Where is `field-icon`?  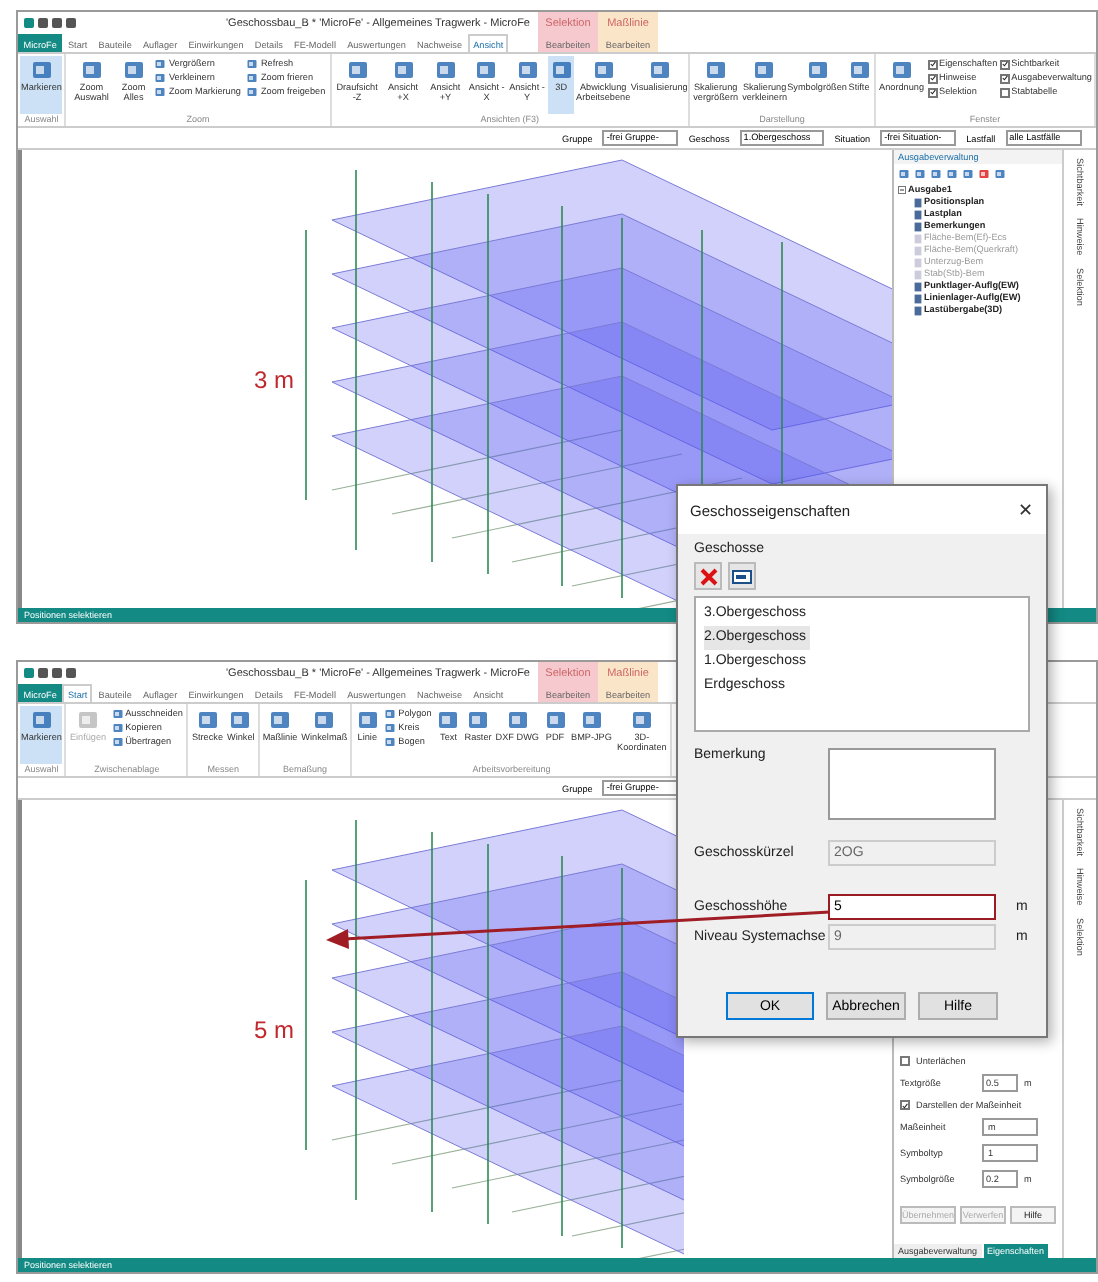 field-icon is located at coordinates (742, 576).